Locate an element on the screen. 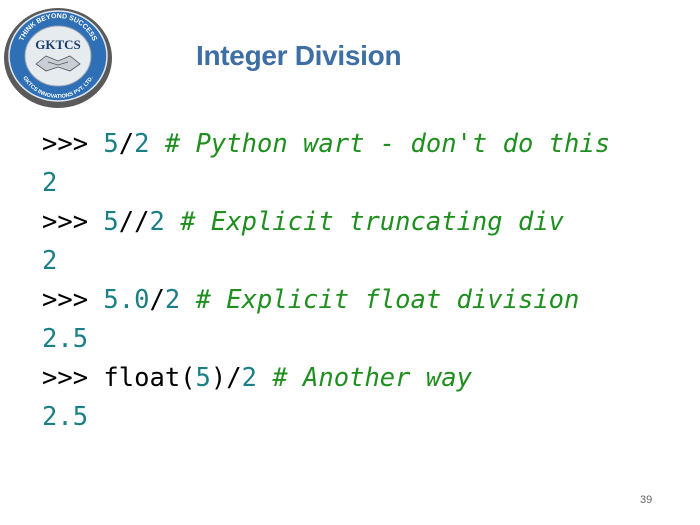 This screenshot has height=525, width=700. code-comment: # Explicit float division is located at coordinates (387, 300).